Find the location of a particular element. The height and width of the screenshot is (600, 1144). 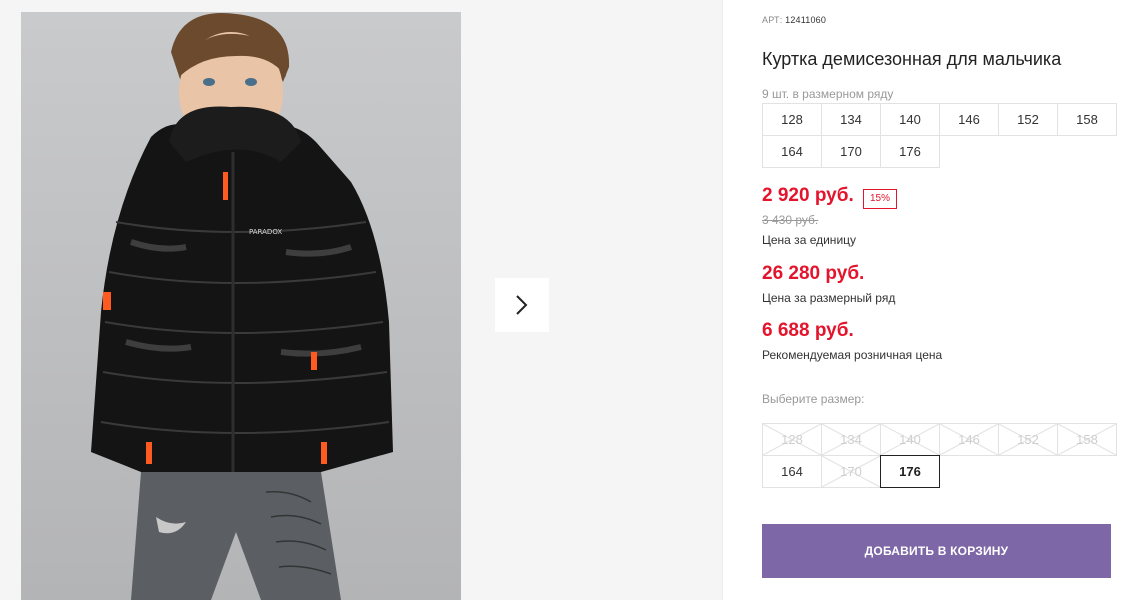

size-option-128: 128 is located at coordinates (792, 439).